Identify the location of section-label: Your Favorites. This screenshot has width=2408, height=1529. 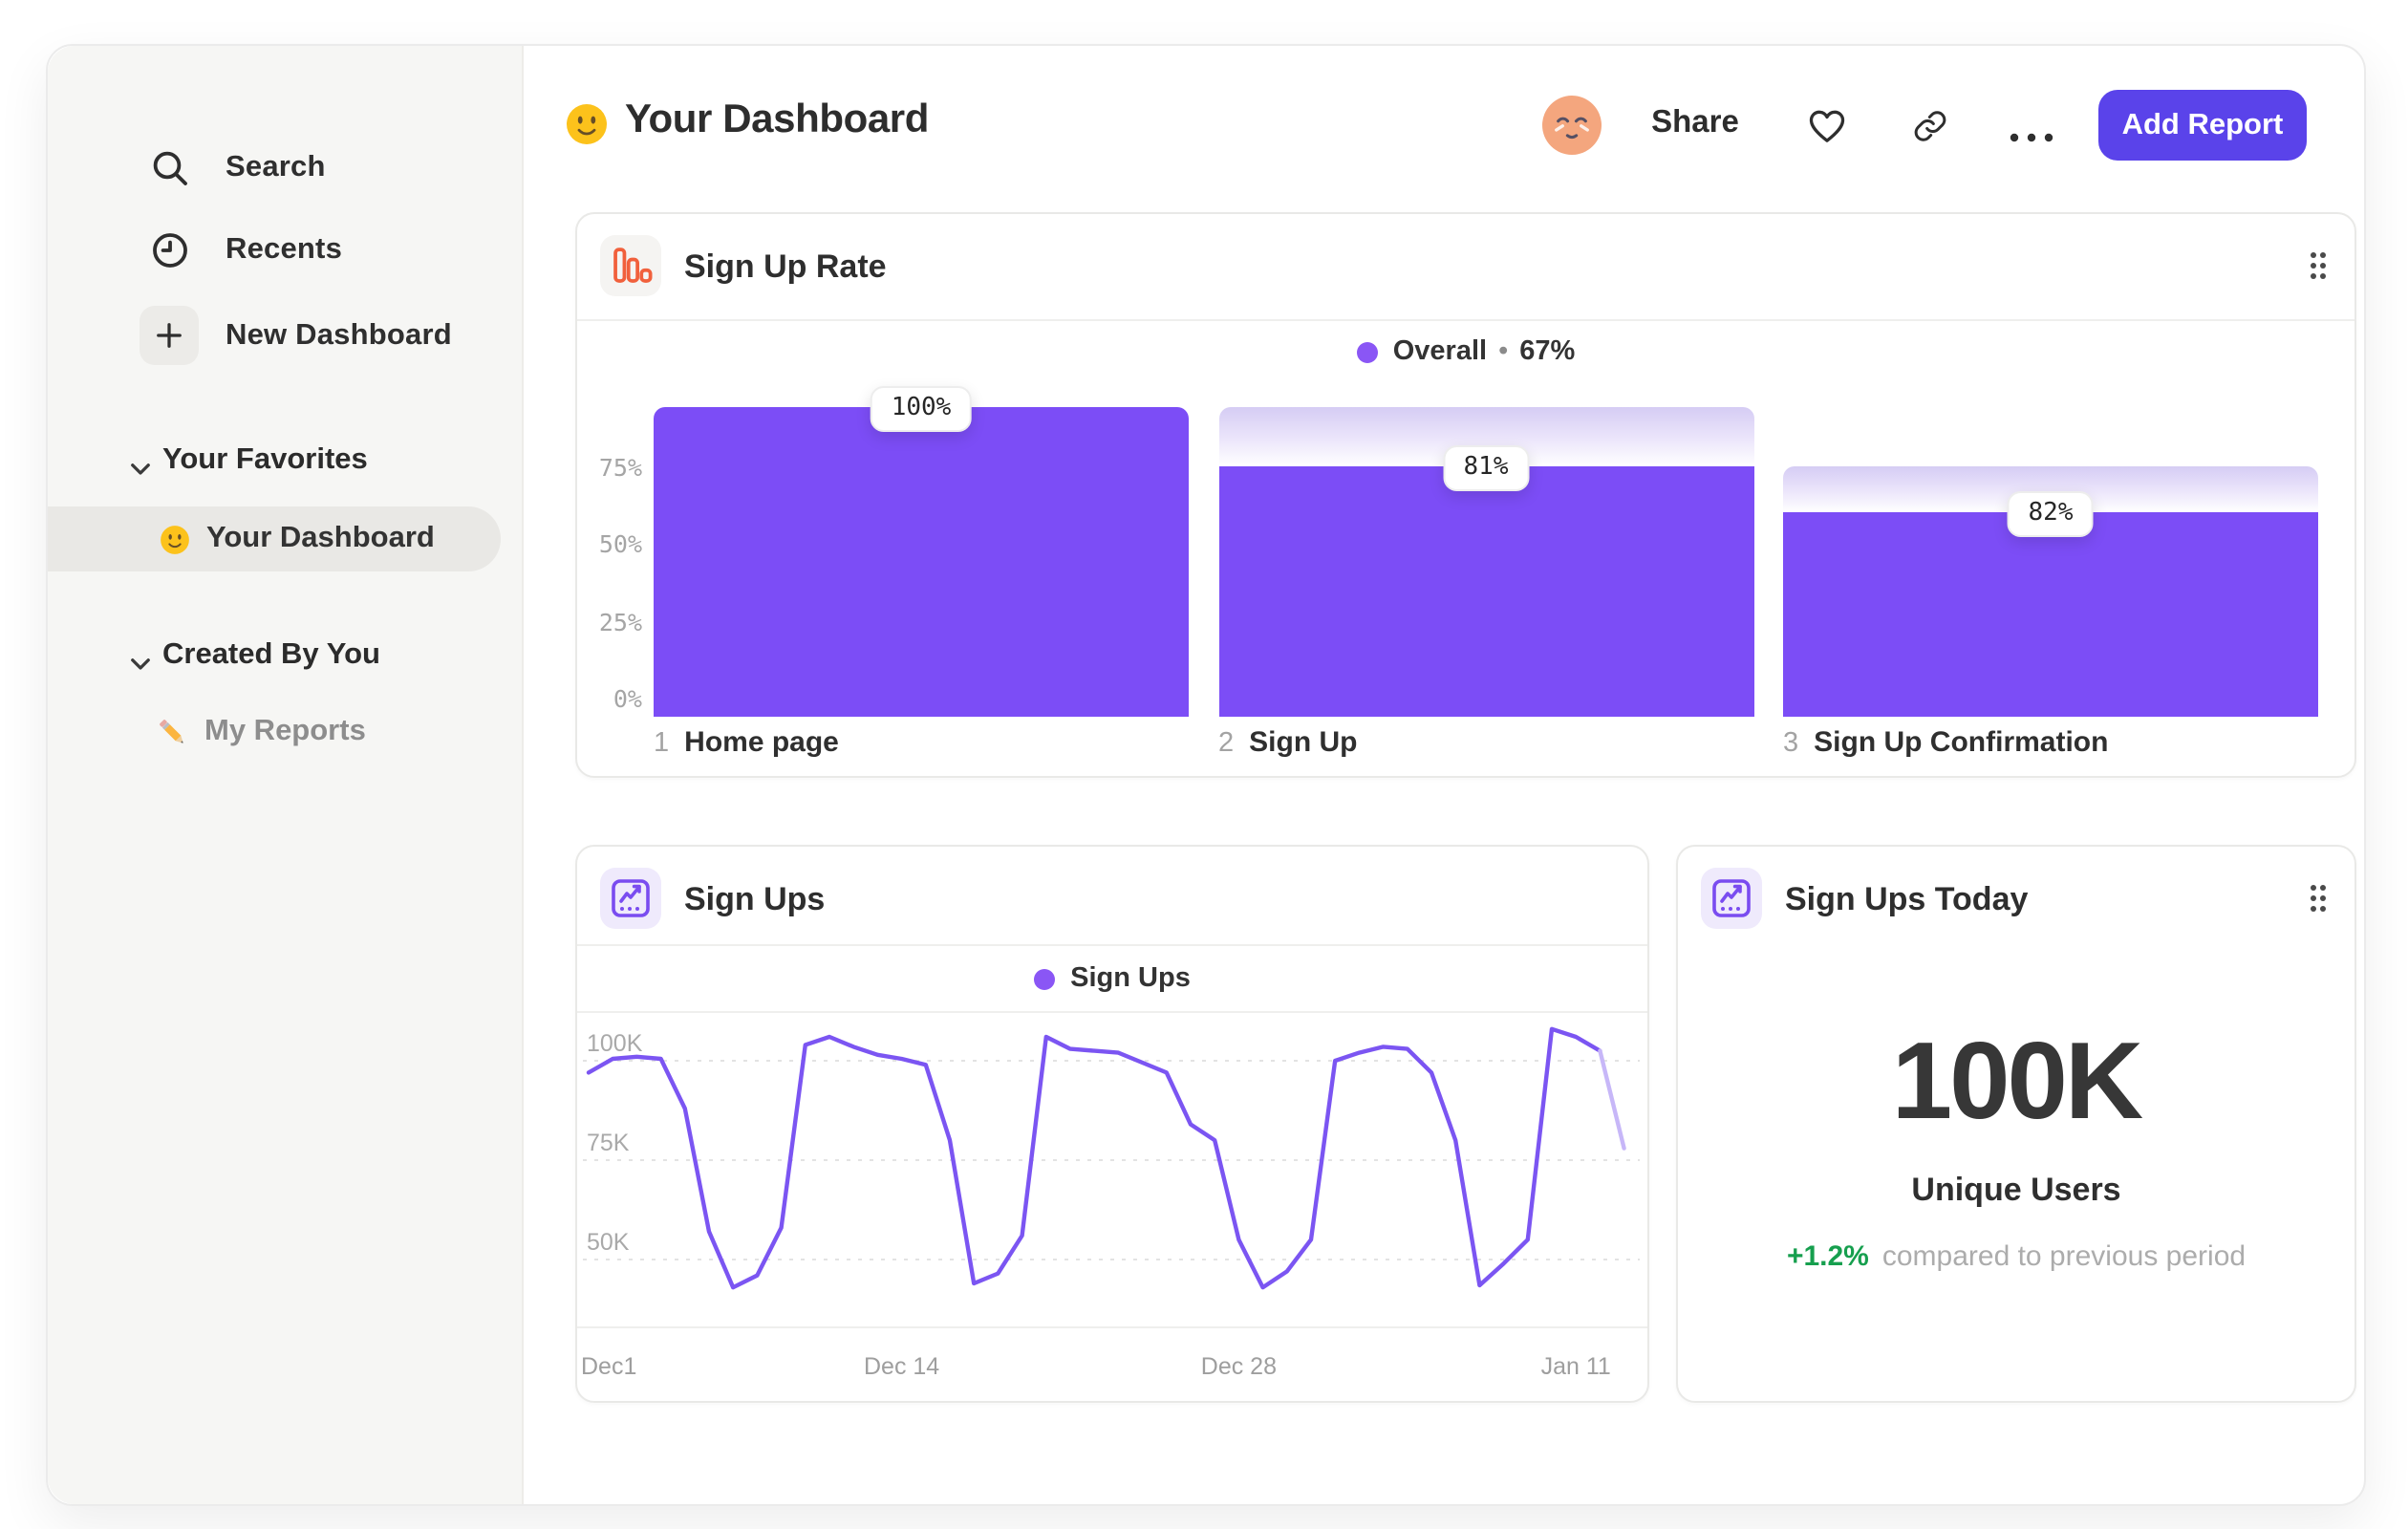
(265, 459).